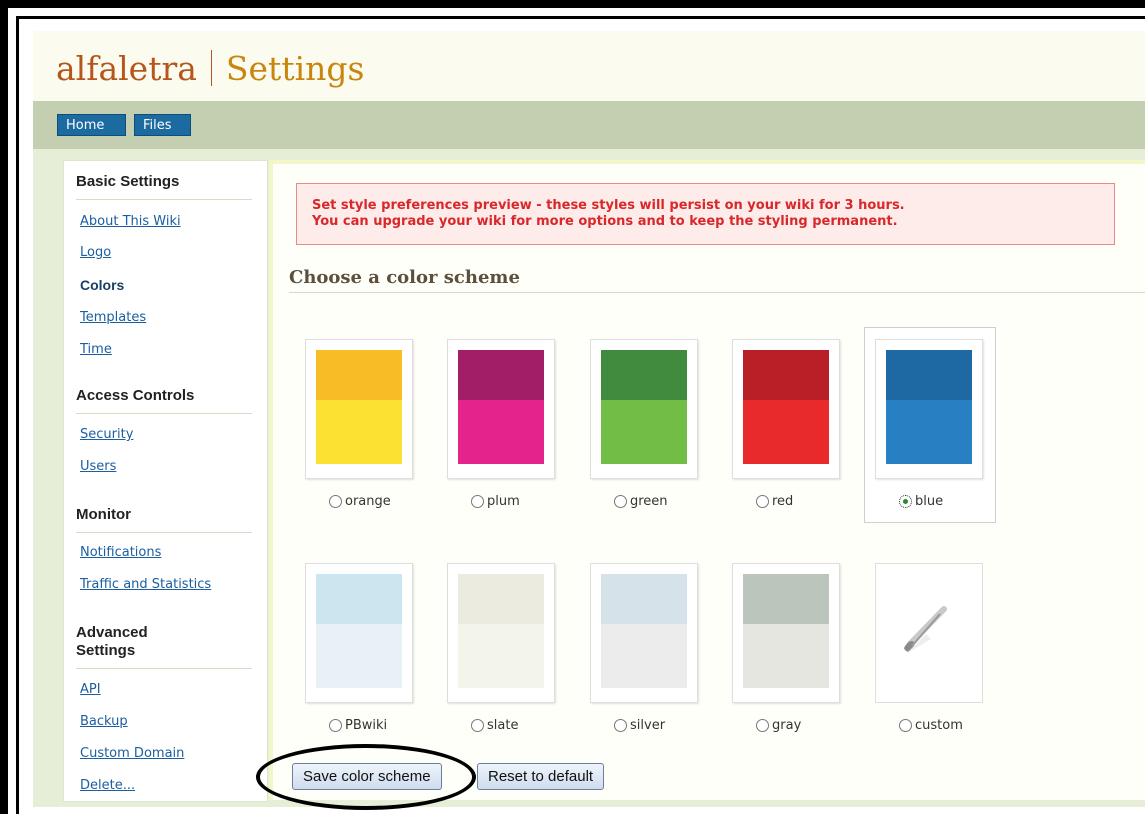 The width and height of the screenshot is (1145, 814). I want to click on nav-files-button: Files, so click(162, 125).